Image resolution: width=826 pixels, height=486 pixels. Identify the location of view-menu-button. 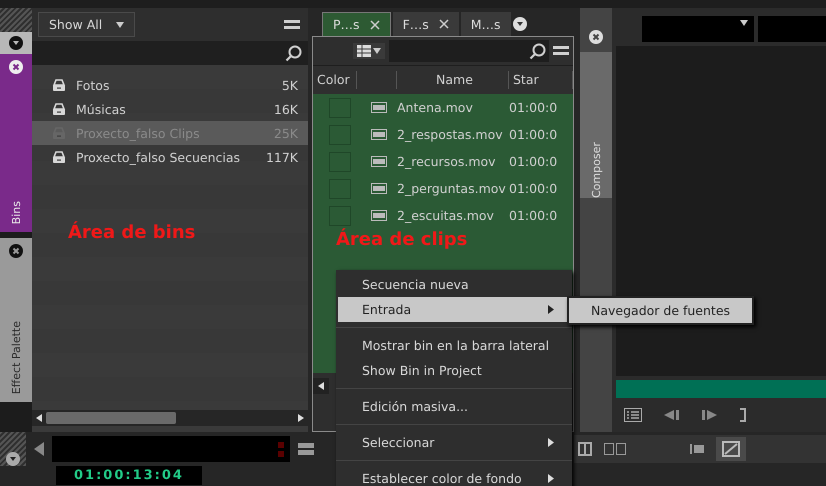
(369, 51).